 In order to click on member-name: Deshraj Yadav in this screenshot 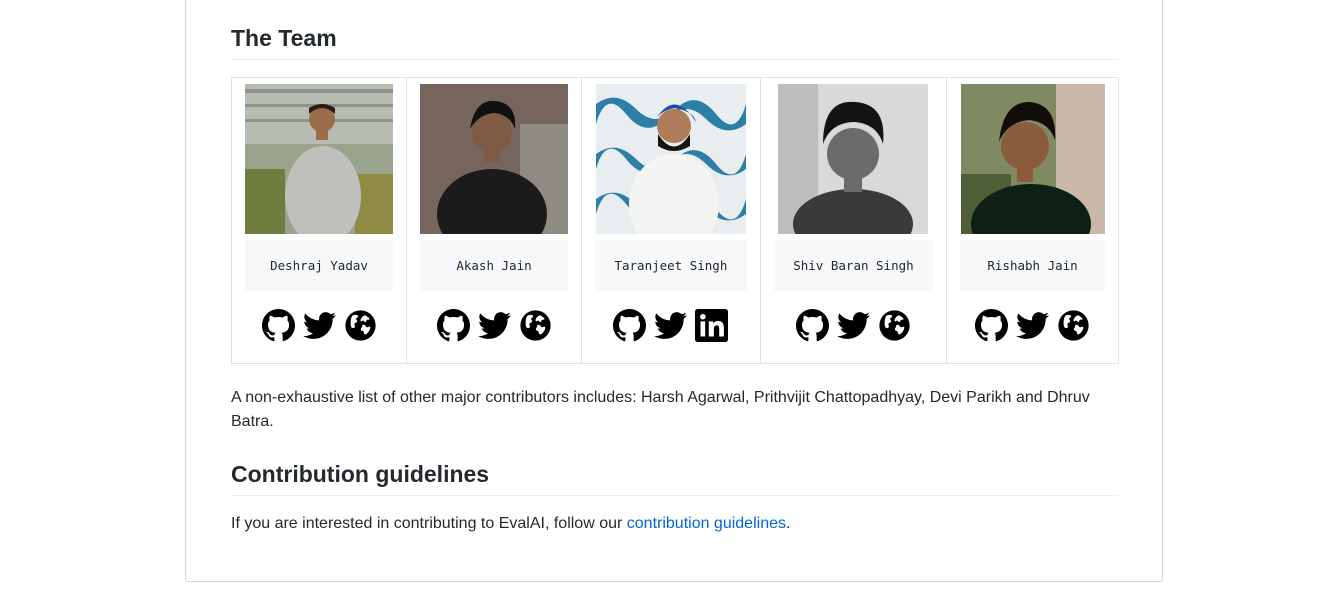, I will do `click(319, 265)`.